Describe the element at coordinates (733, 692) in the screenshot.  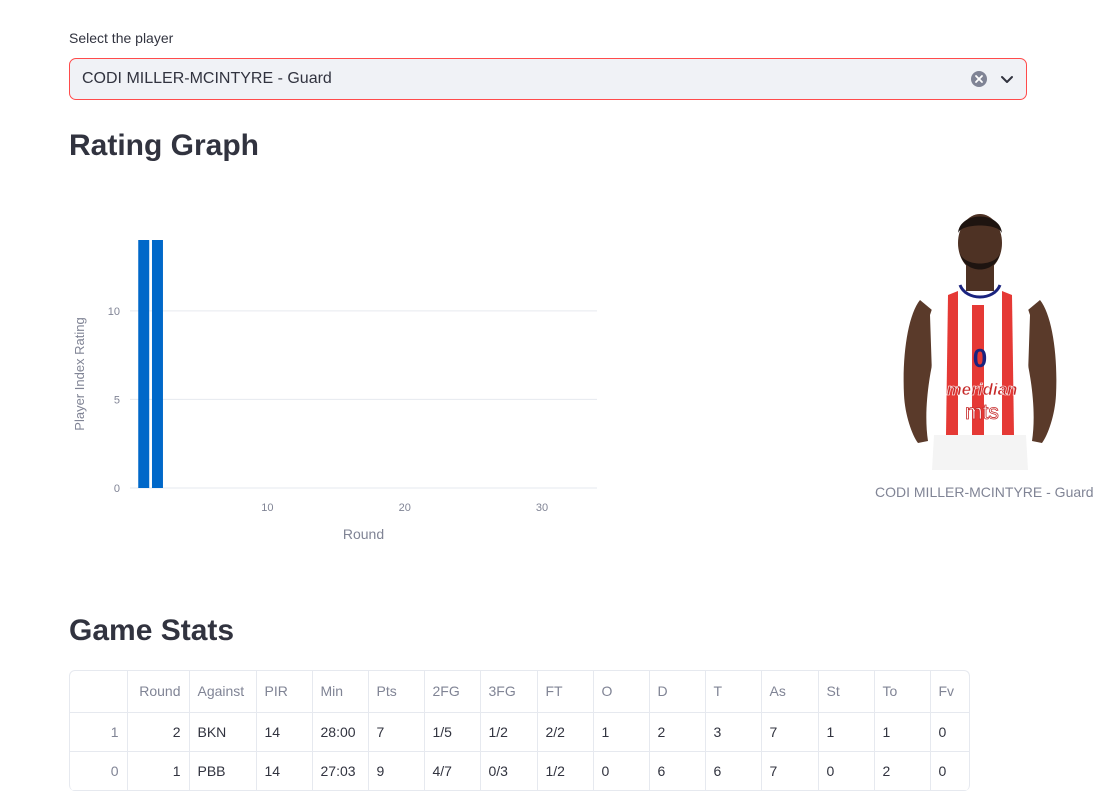
I see `column-header: T` at that location.